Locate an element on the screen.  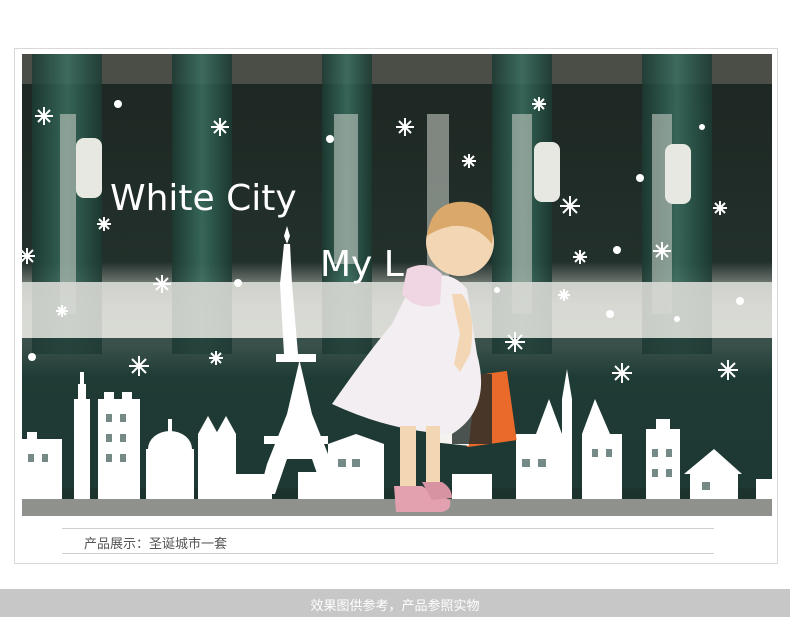
product-caption: 产品展示：圣诞城市一套 is located at coordinates (156, 544).